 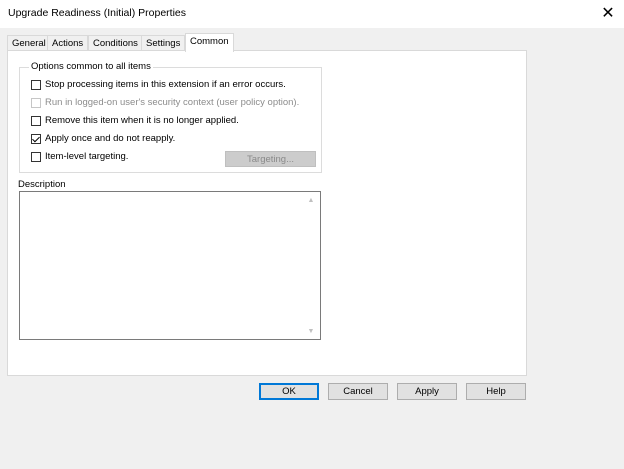 I want to click on option-item-level-targeting: Item-level targeting., so click(x=79, y=156).